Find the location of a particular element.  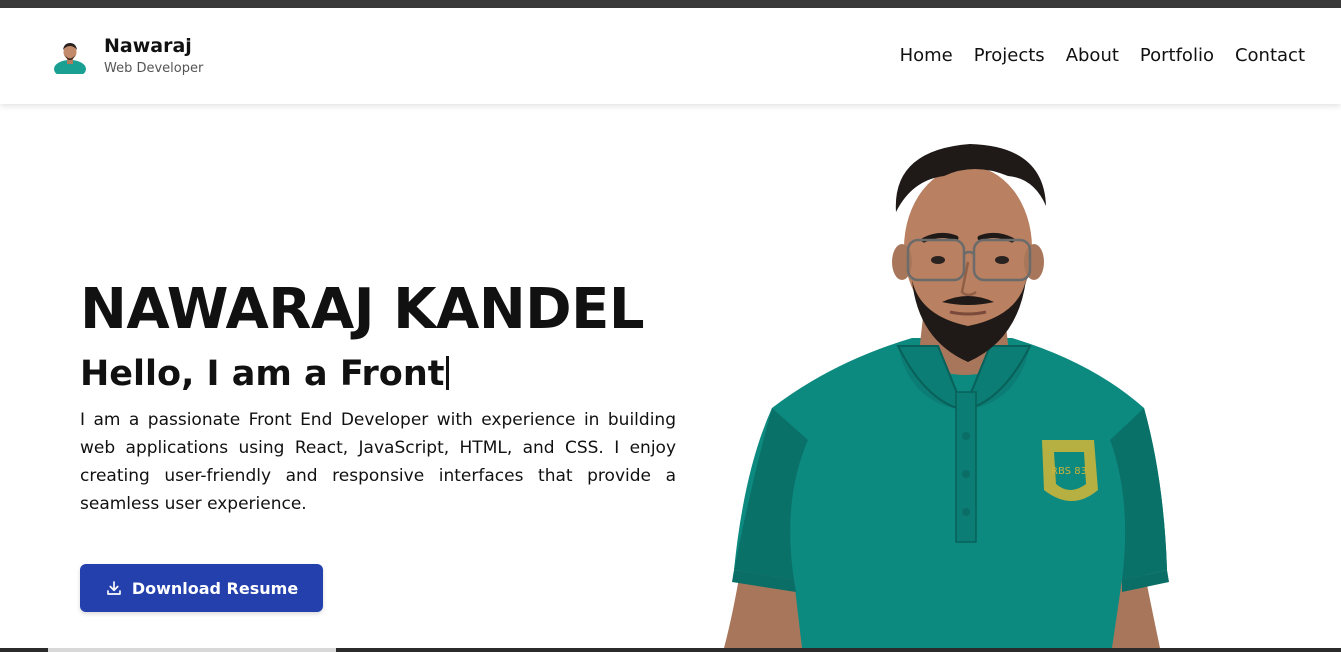

brand-role: Web Developer is located at coordinates (154, 68).